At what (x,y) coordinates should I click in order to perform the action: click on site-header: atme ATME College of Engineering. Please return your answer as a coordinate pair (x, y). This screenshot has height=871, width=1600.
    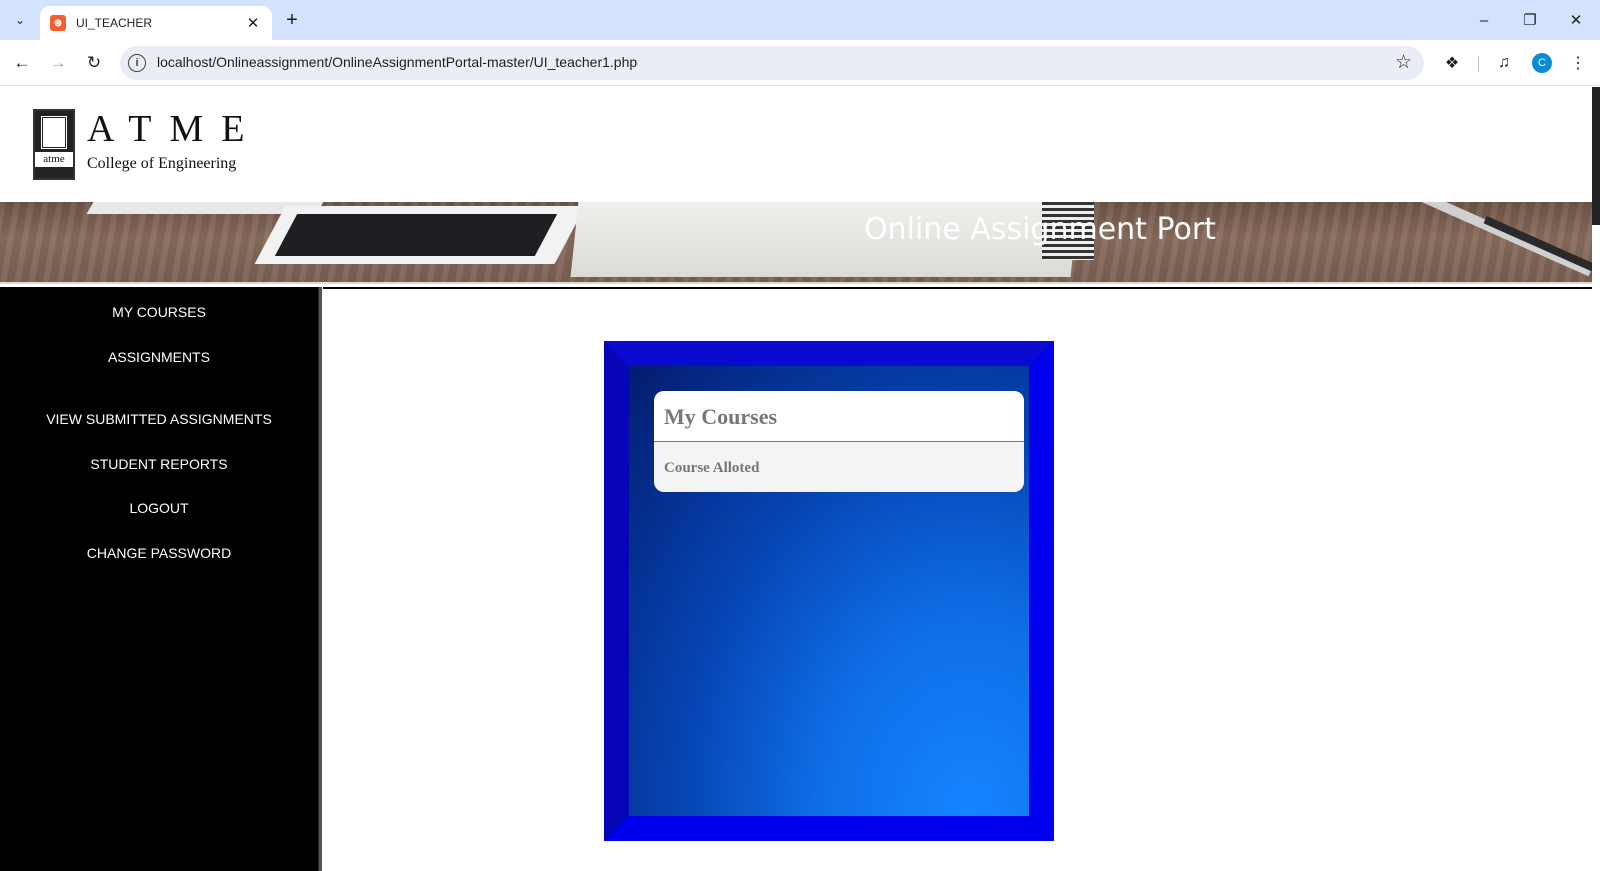
    Looking at the image, I should click on (796, 144).